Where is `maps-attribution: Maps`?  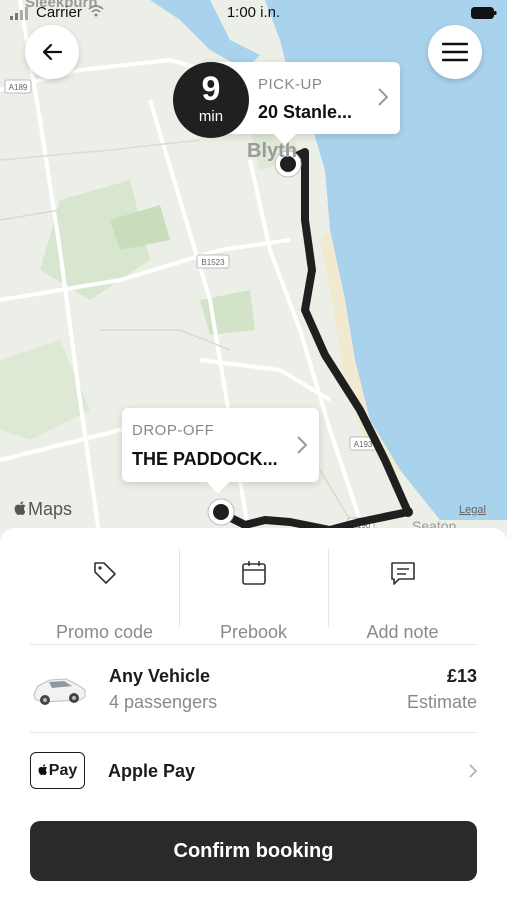
maps-attribution: Maps is located at coordinates (43, 509).